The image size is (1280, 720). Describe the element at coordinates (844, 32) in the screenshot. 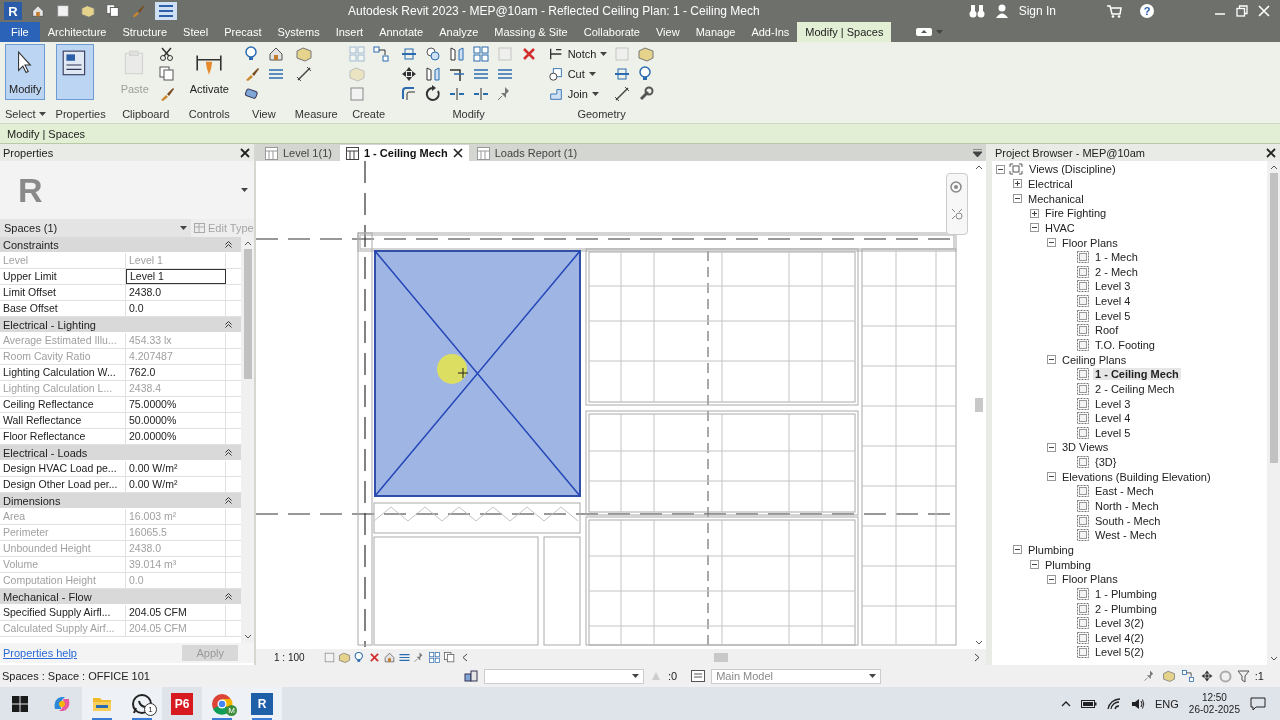

I see `ribbon-tab: Modify | Spaces` at that location.